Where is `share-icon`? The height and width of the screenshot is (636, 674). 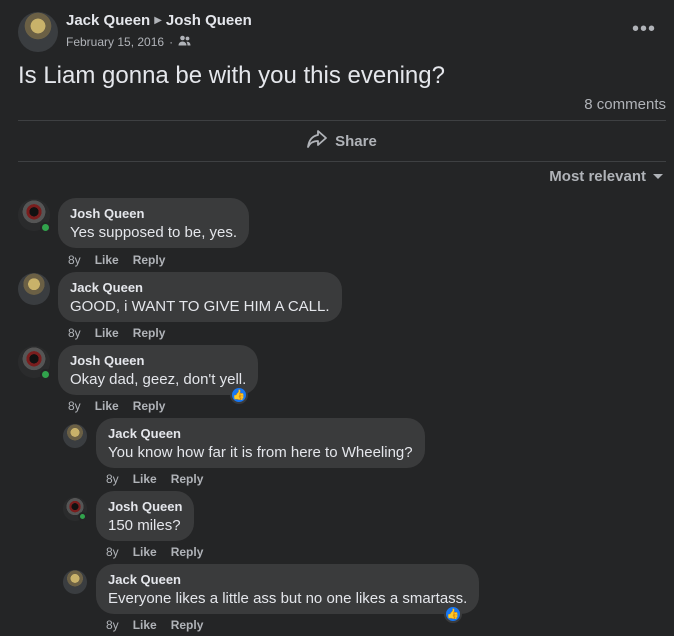
share-icon is located at coordinates (317, 141).